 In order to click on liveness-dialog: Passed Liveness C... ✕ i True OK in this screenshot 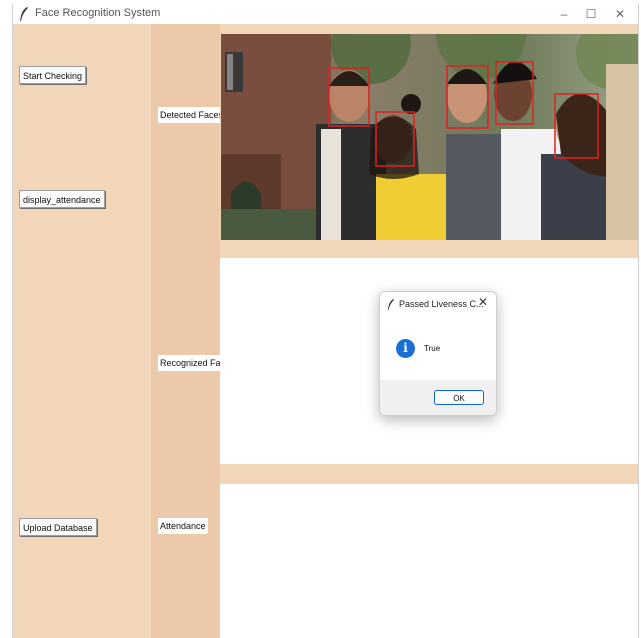, I will do `click(438, 353)`.